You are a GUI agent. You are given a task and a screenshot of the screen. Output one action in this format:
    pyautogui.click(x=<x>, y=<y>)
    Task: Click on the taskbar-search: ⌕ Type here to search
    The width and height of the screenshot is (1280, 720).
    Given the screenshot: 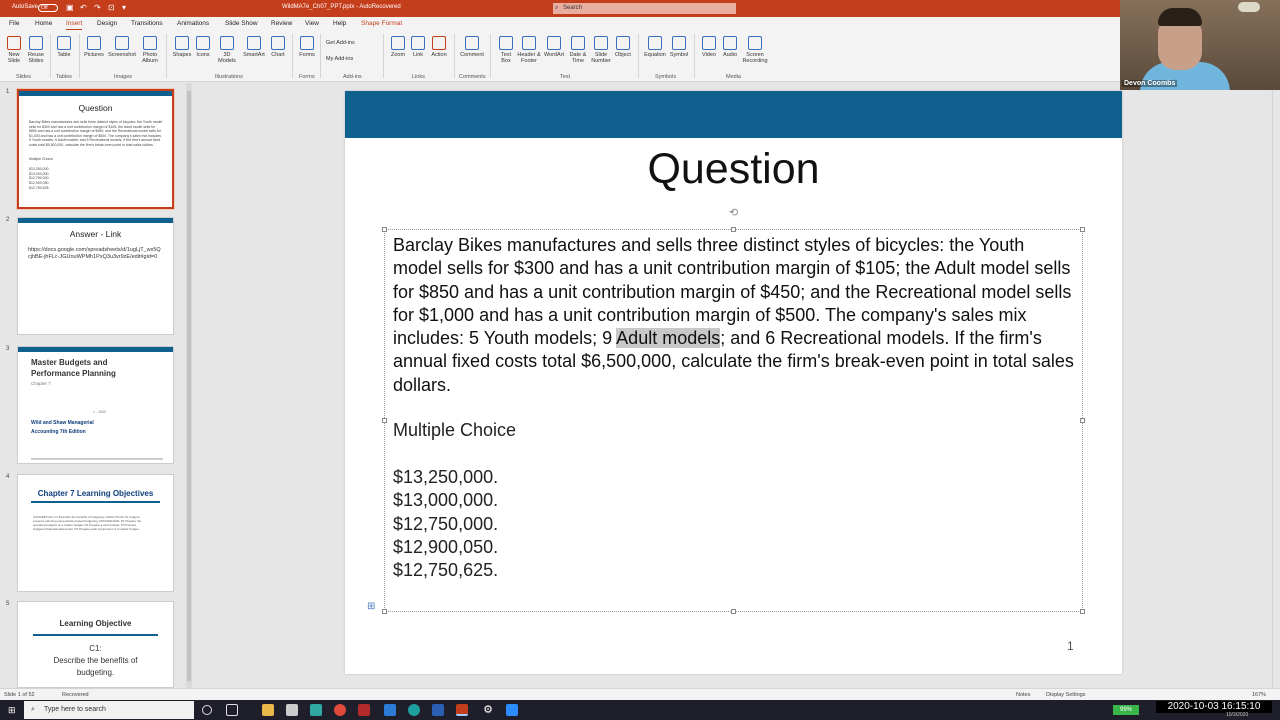 What is the action you would take?
    pyautogui.click(x=109, y=710)
    